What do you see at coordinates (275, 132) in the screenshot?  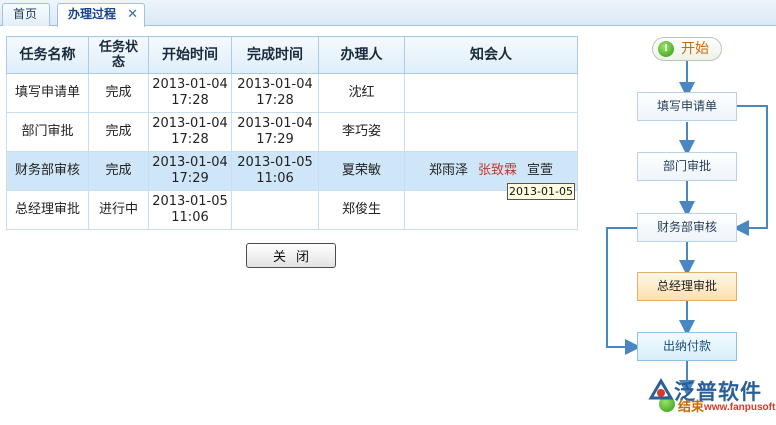 I see `cell-end: 2013-01-04 17:29` at bounding box center [275, 132].